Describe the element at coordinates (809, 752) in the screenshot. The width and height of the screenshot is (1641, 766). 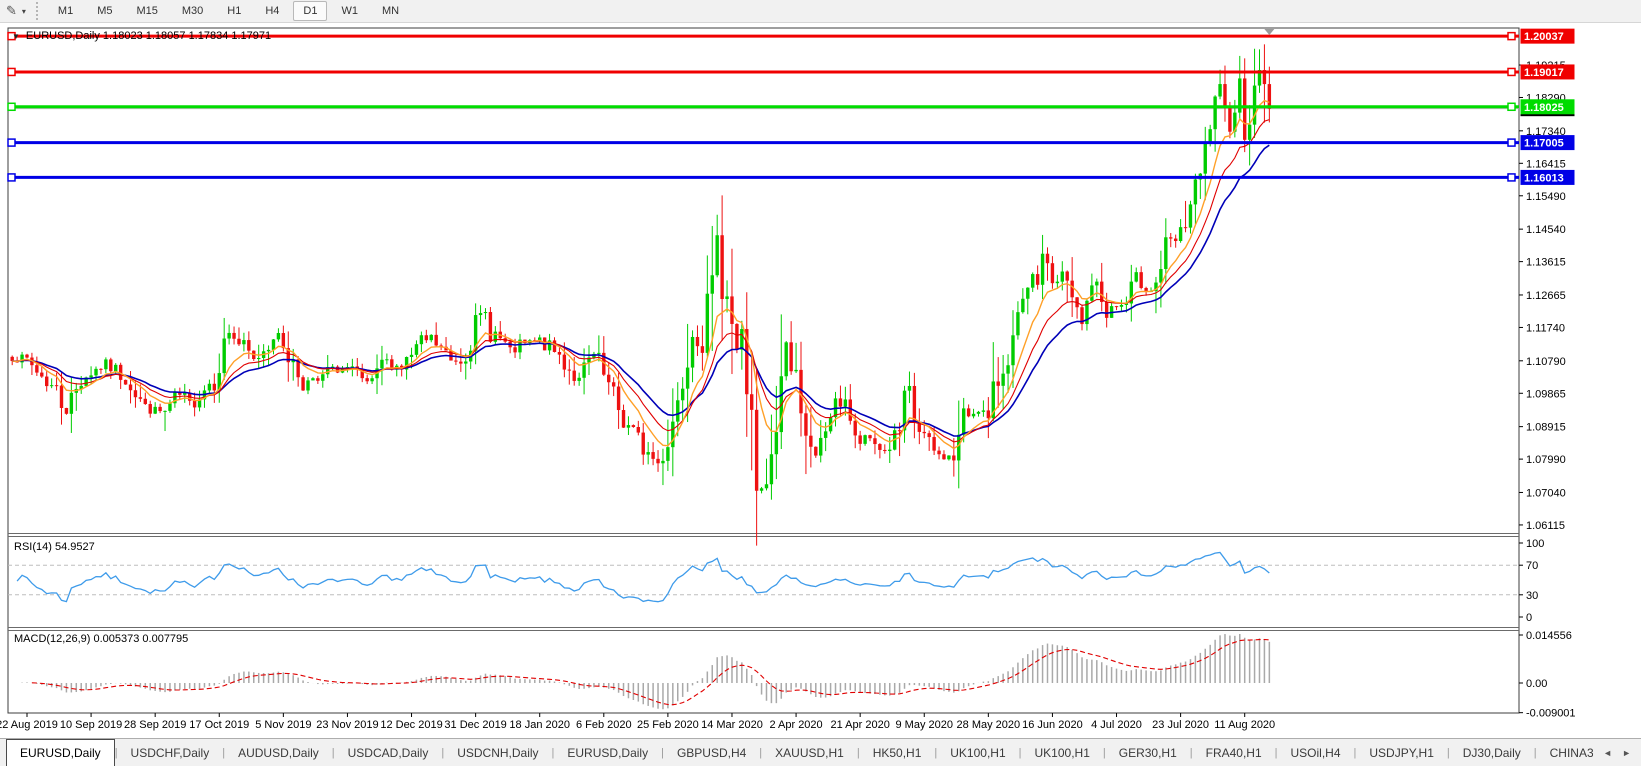
I see `chart-tab-7: XAUUSD,H1` at that location.